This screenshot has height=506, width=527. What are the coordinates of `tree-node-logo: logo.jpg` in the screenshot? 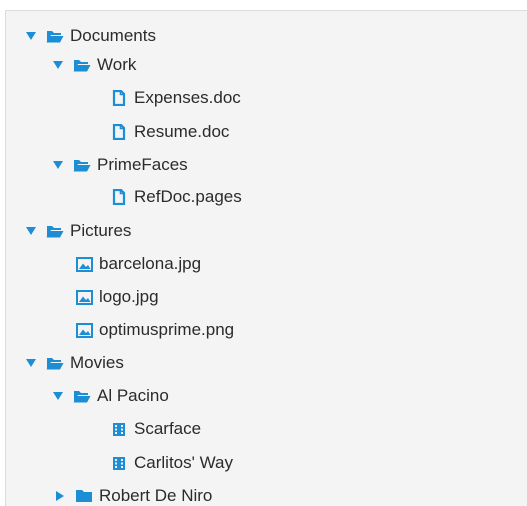 It's located at (117, 297).